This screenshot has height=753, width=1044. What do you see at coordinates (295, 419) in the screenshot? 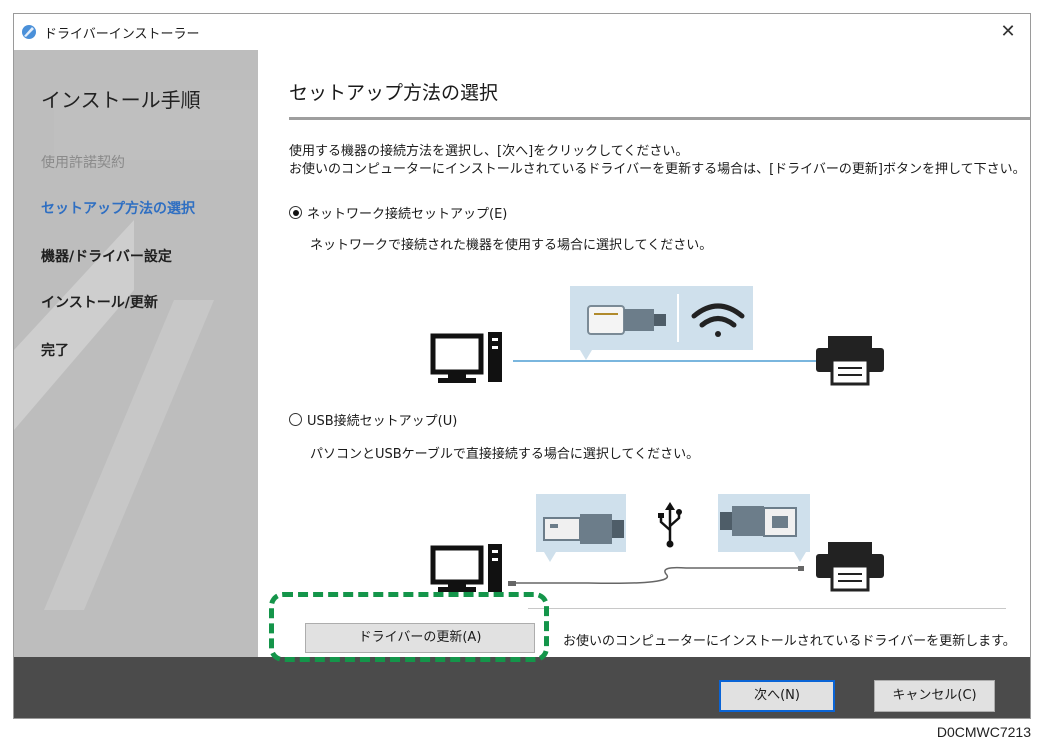
I see `usb-setup-radio` at bounding box center [295, 419].